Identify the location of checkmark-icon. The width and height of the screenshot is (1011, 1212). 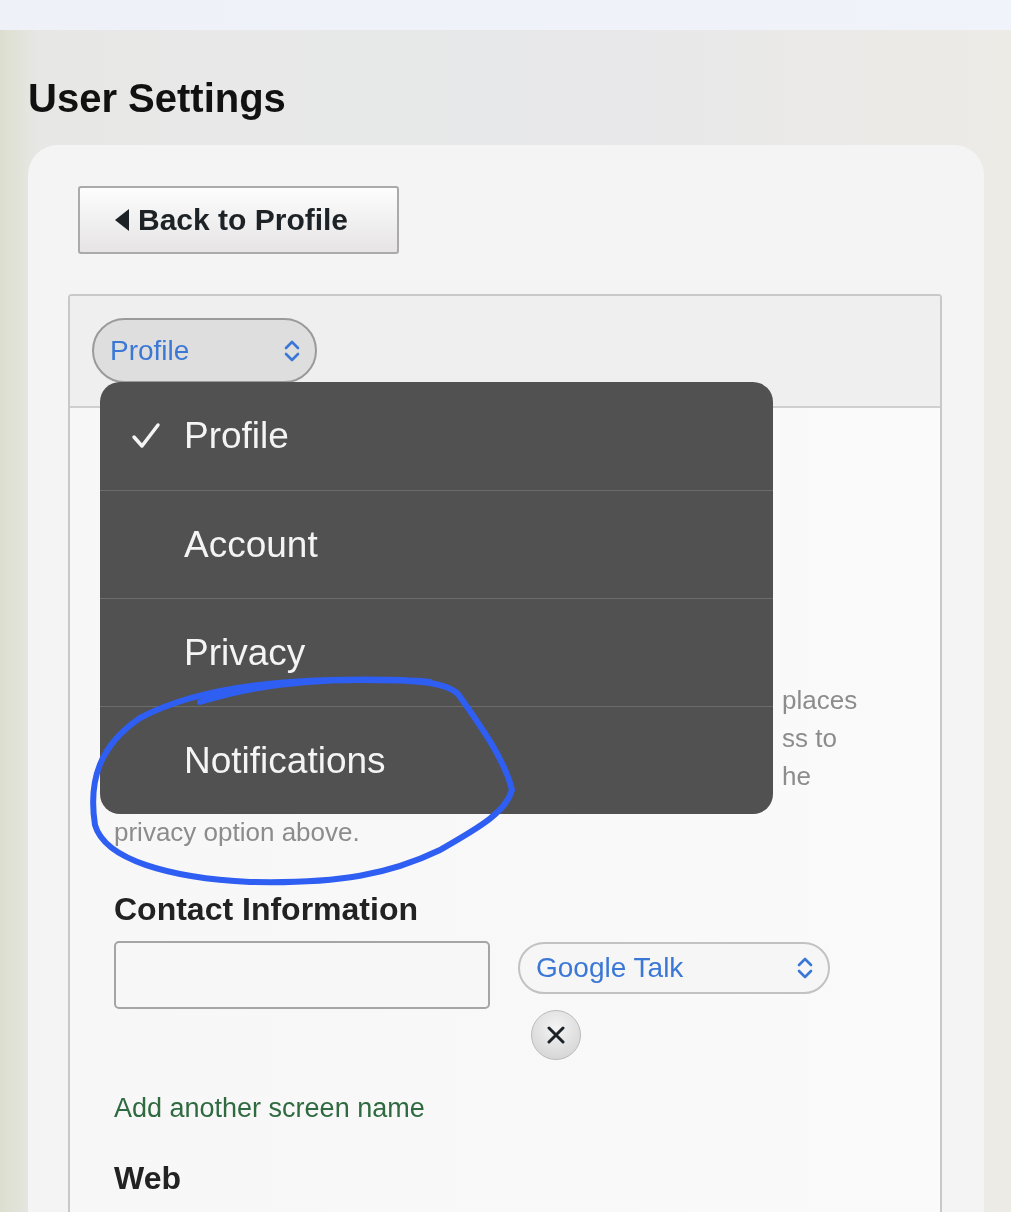
(146, 436).